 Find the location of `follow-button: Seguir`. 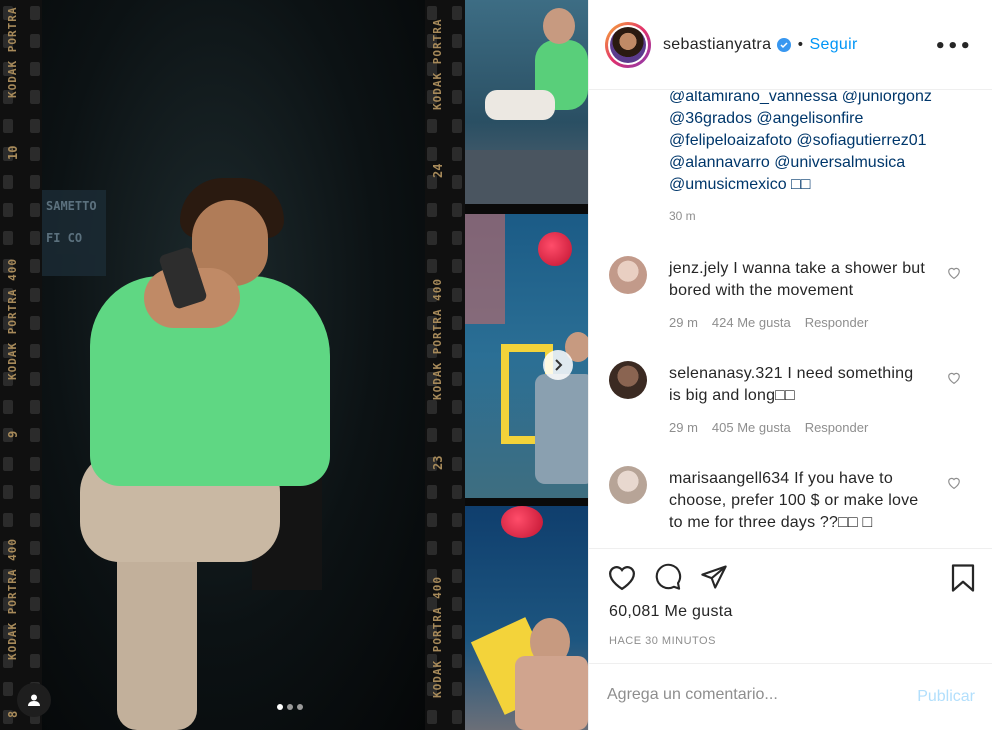

follow-button: Seguir is located at coordinates (834, 45).